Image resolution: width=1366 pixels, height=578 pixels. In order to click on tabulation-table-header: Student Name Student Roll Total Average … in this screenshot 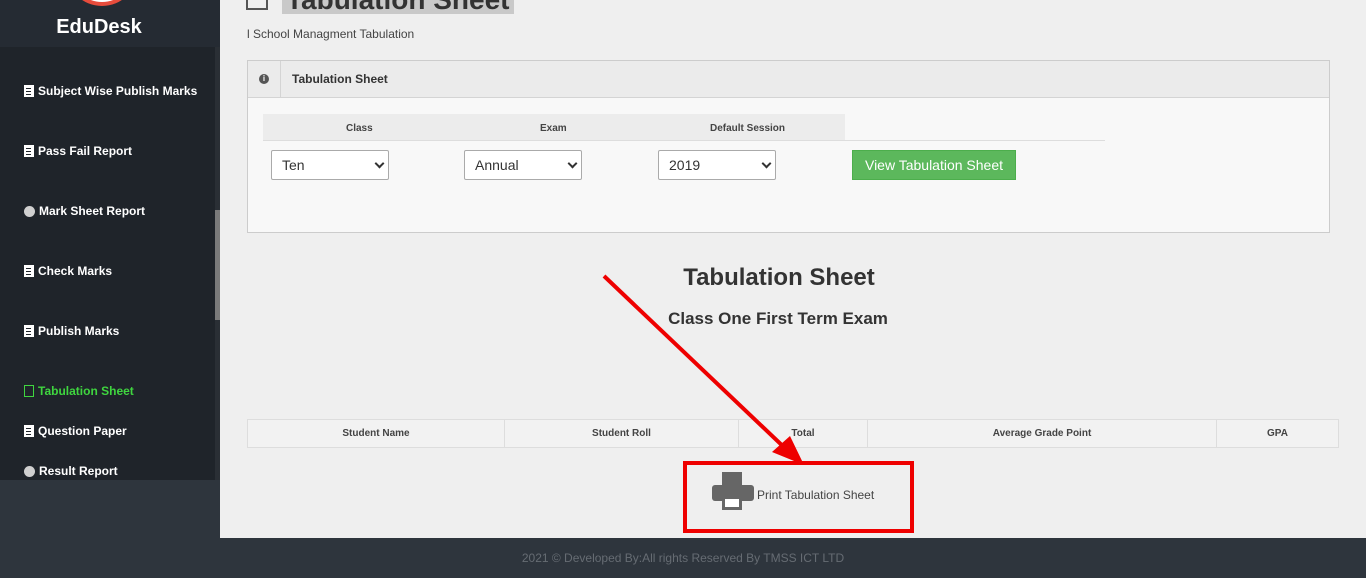, I will do `click(793, 433)`.